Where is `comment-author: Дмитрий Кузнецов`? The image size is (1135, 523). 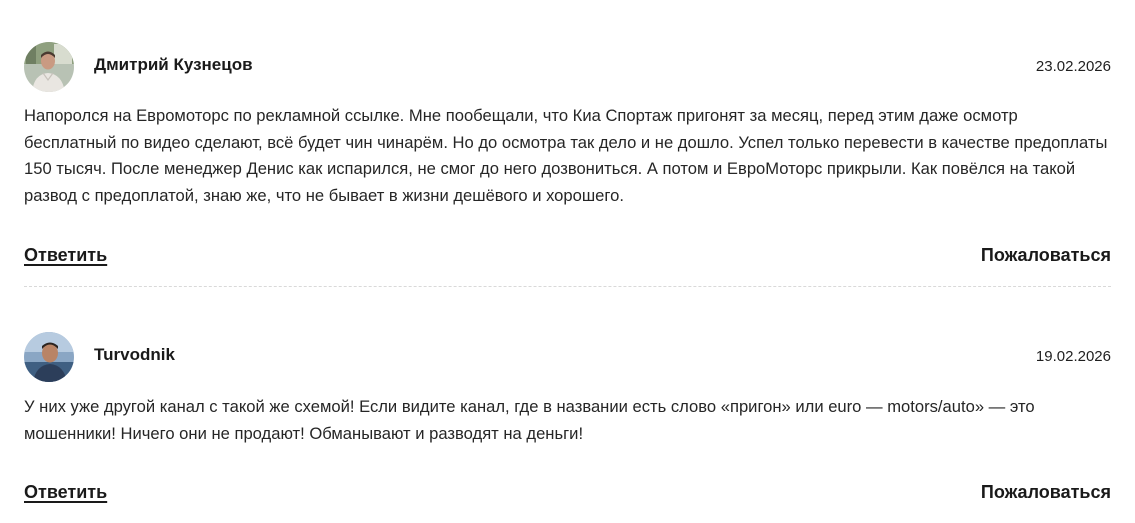 comment-author: Дмитрий Кузнецов is located at coordinates (173, 65).